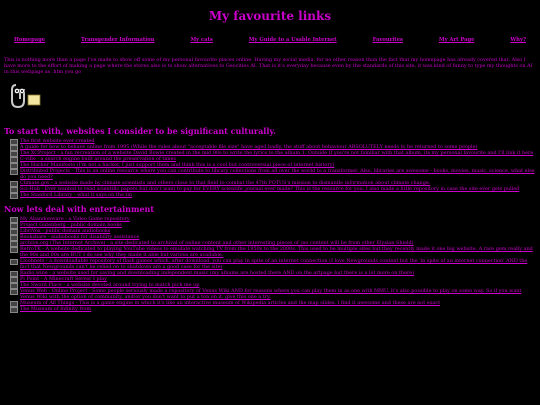 This screenshot has width=540, height=405. I want to click on nav-usable-internet-guide: My Guide to a Usable Internet, so click(293, 40).